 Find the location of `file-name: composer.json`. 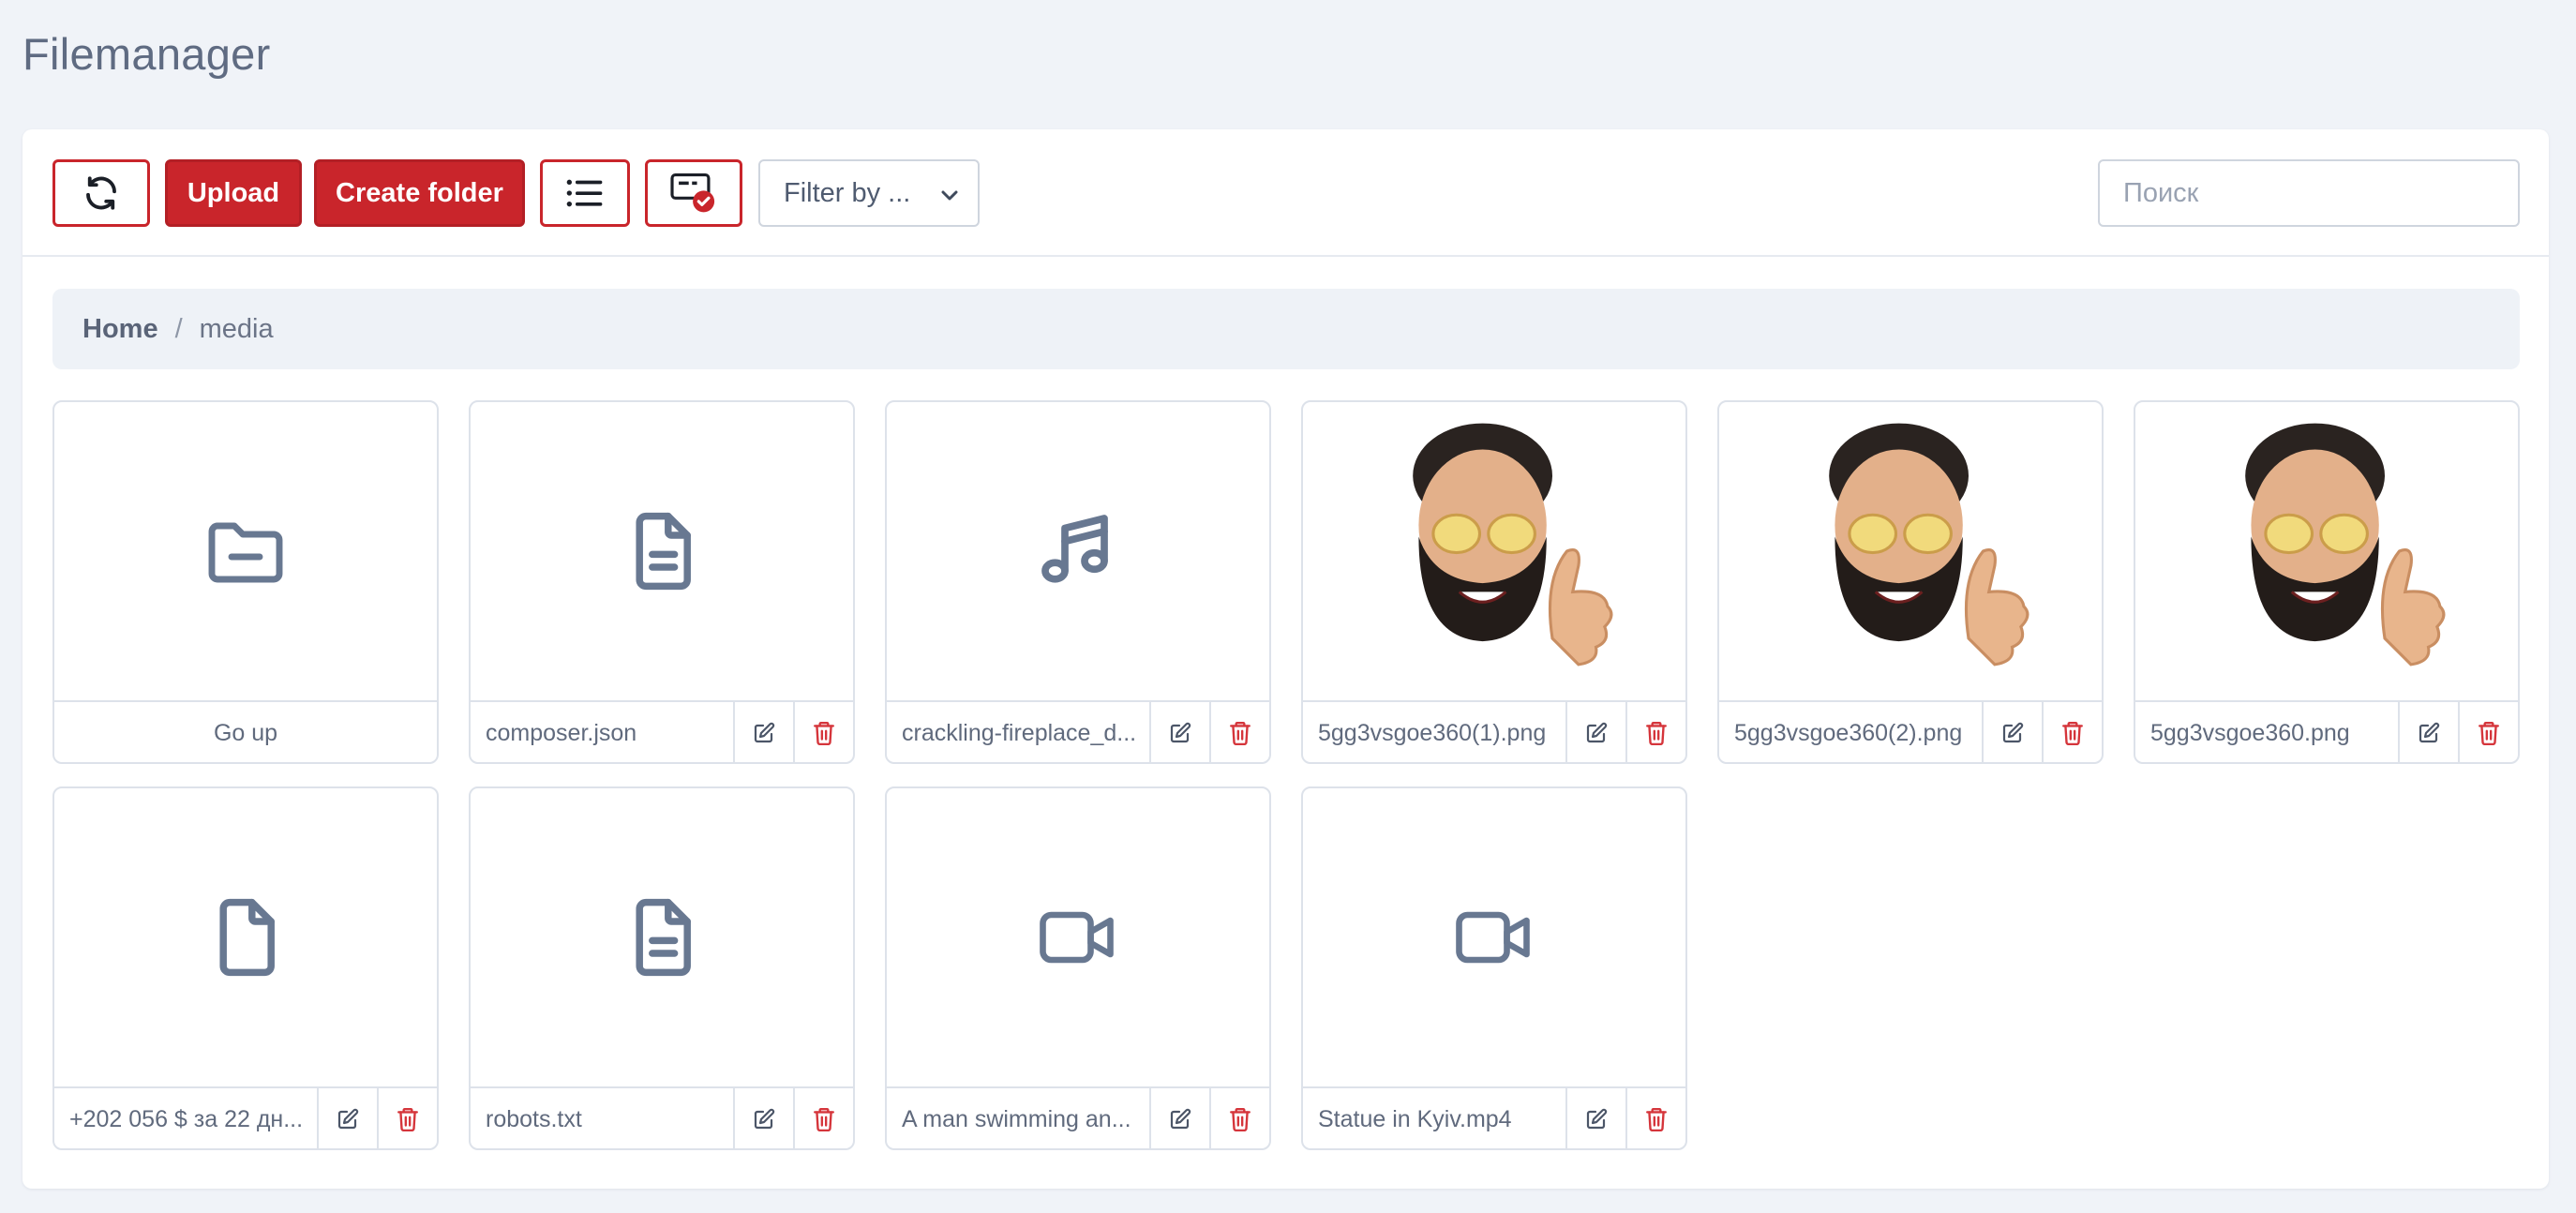

file-name: composer.json is located at coordinates (602, 733).